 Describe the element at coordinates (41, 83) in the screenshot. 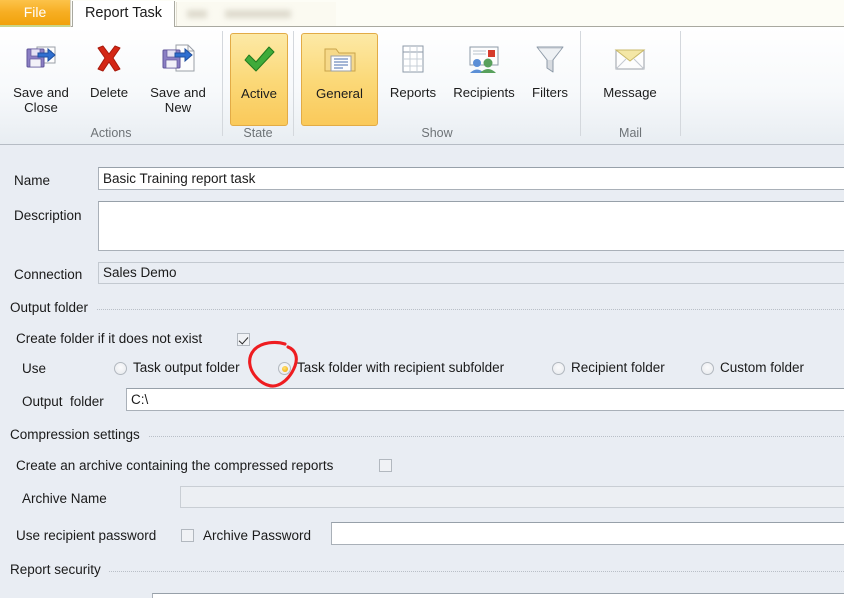

I see `ribbon-button-save-and-close: Save and Close` at that location.